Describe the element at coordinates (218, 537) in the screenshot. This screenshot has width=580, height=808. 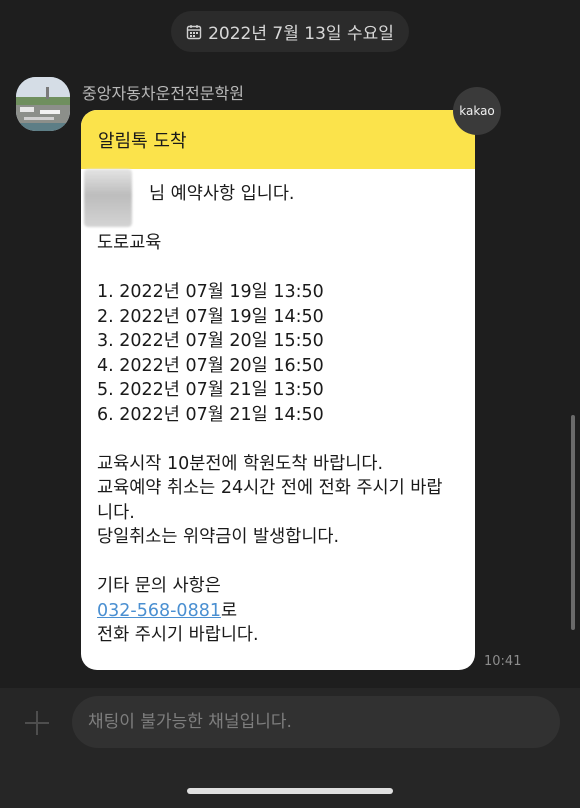
I see `notice-line: 당일취소는 위약금이 발생합니다.` at that location.